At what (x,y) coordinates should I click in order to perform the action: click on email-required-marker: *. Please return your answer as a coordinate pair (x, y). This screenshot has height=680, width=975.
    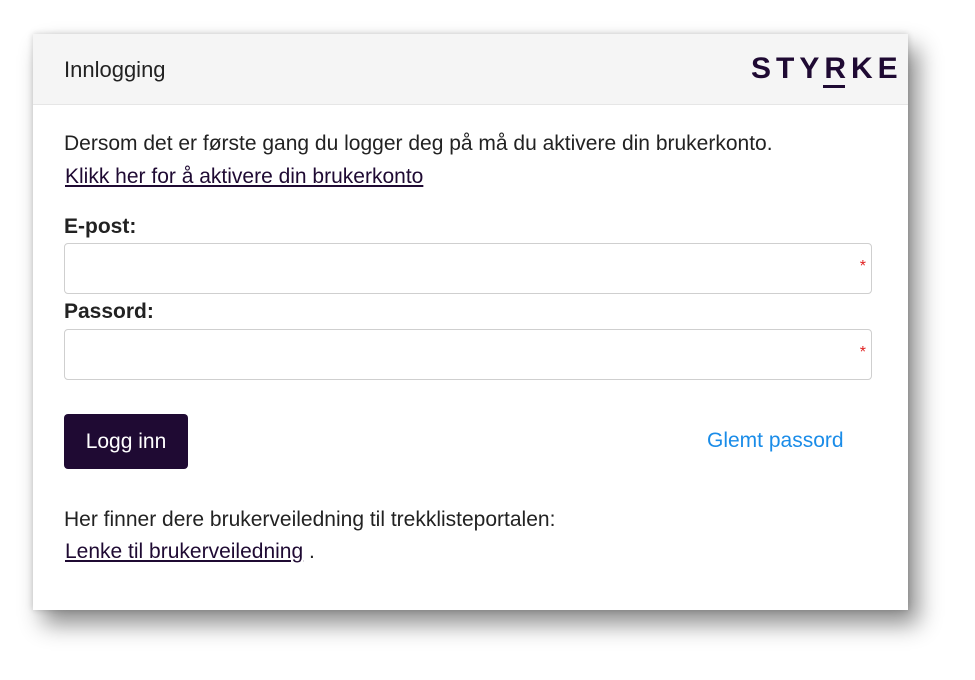
    Looking at the image, I should click on (862, 266).